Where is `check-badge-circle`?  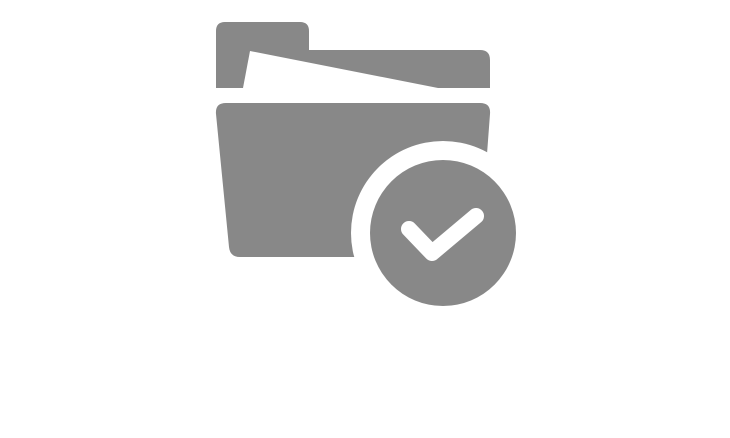
check-badge-circle is located at coordinates (443, 233).